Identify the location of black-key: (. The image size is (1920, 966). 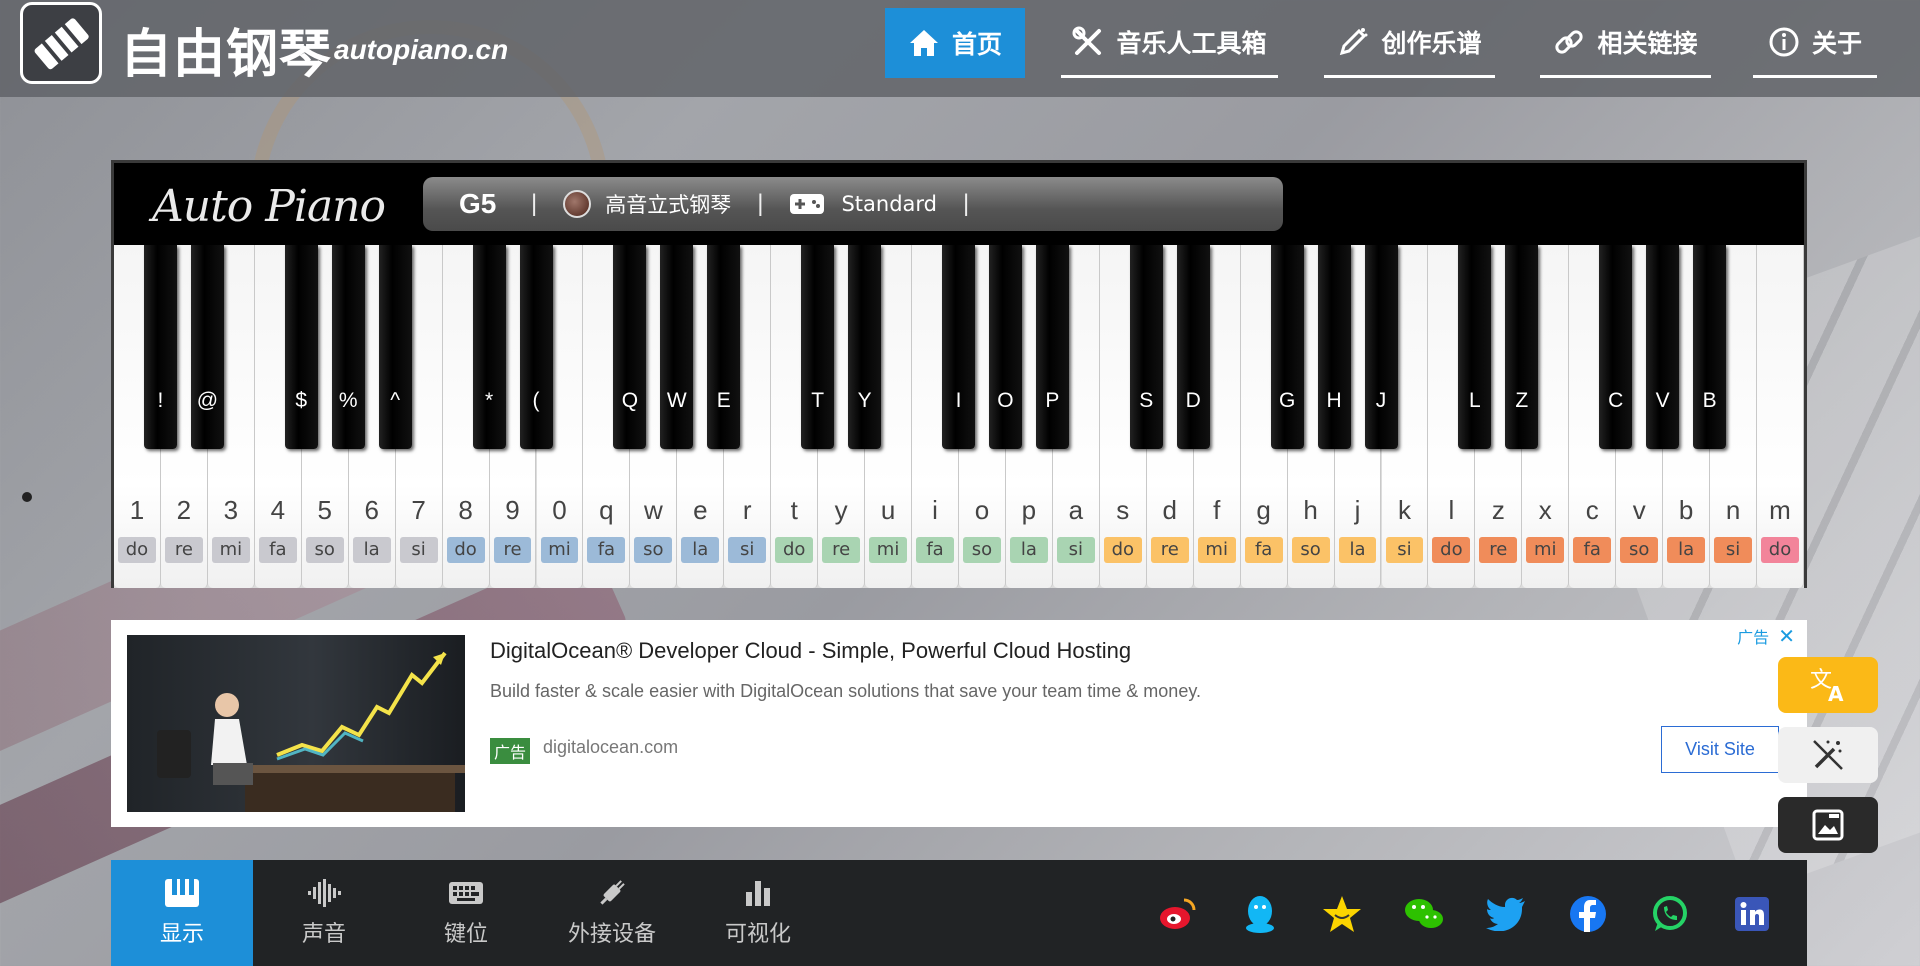
(536, 347).